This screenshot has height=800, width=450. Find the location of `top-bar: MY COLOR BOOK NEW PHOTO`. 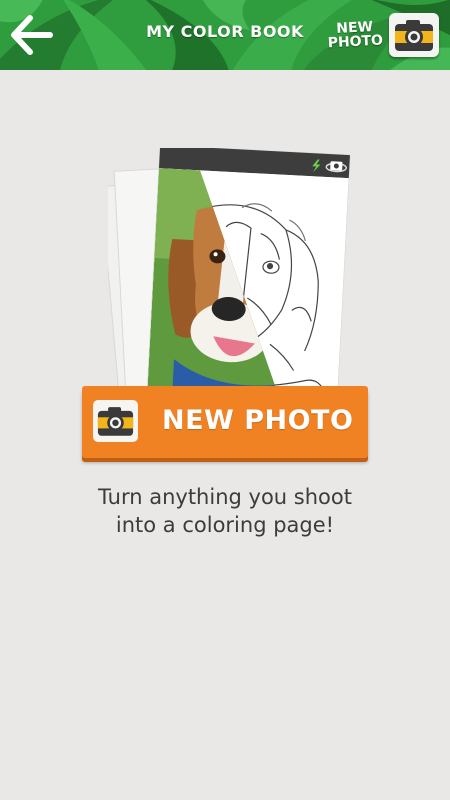

top-bar: MY COLOR BOOK NEW PHOTO is located at coordinates (225, 35).